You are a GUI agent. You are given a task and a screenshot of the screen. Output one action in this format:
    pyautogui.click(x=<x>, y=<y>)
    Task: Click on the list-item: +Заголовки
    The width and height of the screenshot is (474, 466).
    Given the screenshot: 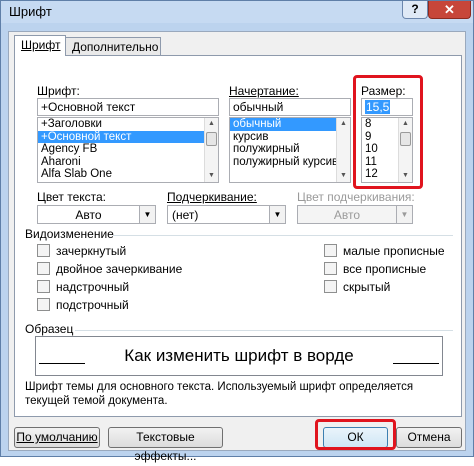 What is the action you would take?
    pyautogui.click(x=128, y=124)
    